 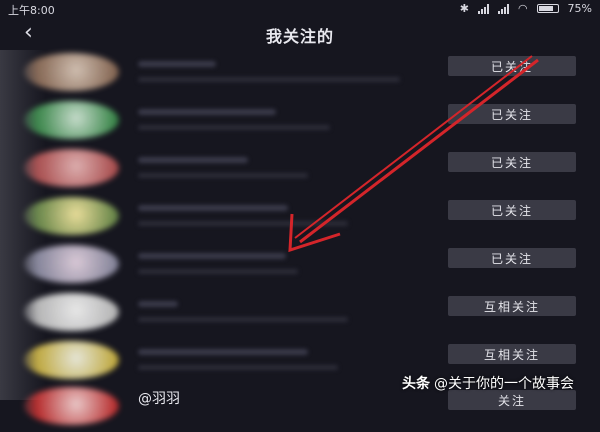 I want to click on page-title: 我关注的, so click(x=299, y=36).